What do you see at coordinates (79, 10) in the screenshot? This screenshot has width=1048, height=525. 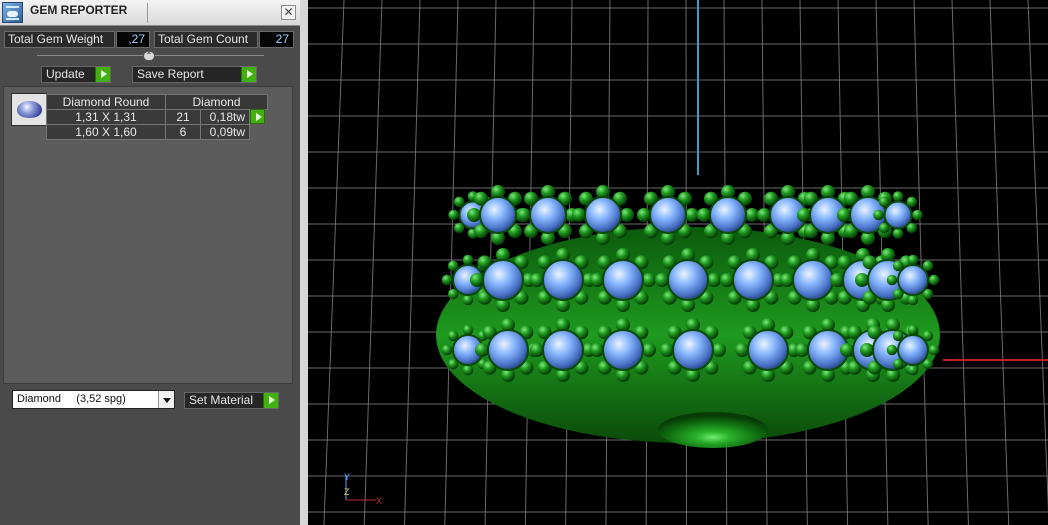 I see `window-title: GEM REPORTER` at bounding box center [79, 10].